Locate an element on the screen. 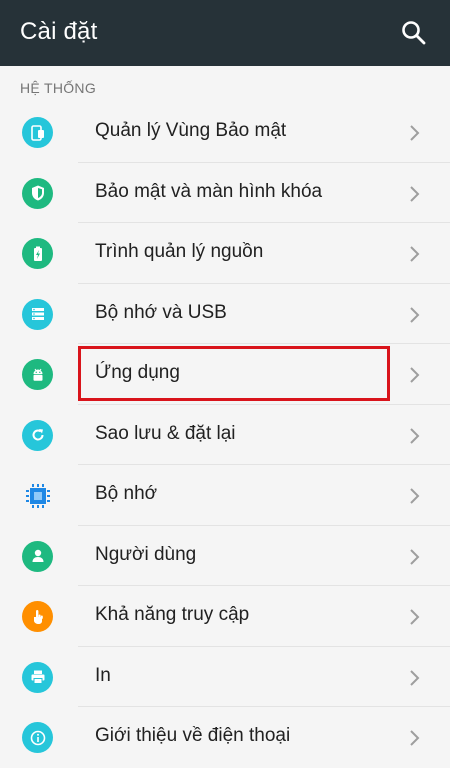 This screenshot has height=768, width=450. info-icon is located at coordinates (37, 737).